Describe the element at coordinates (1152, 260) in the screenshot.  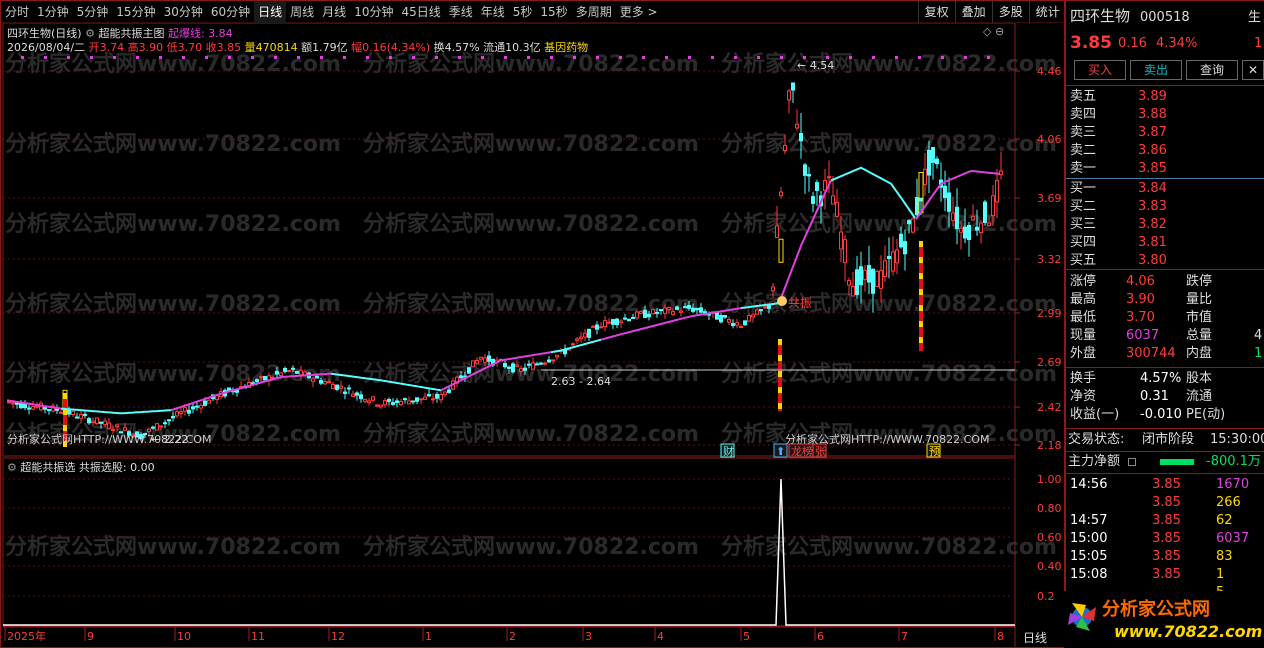
I see `bid-row-price: 3.80` at that location.